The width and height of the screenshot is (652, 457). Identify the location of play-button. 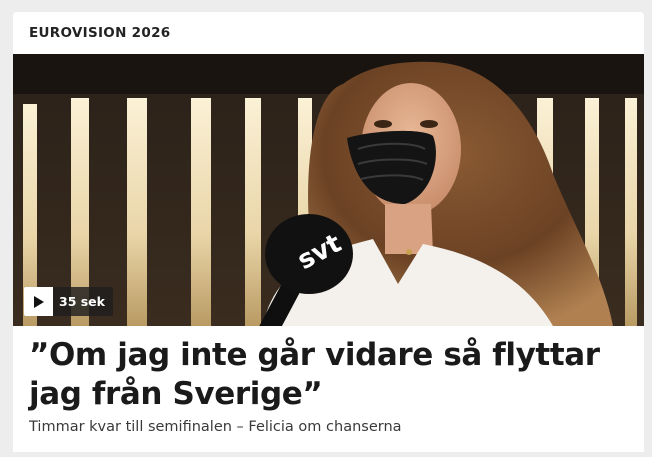
(38, 301).